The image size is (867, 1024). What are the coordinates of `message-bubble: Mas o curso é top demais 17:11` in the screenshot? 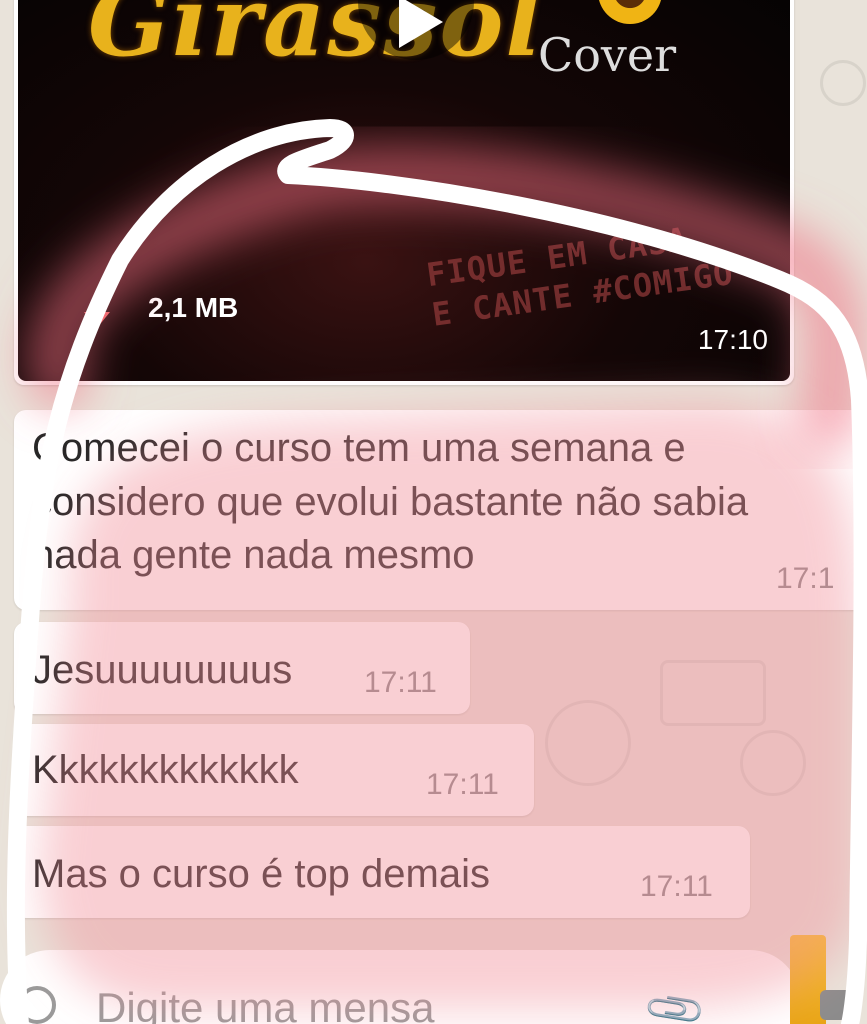 It's located at (382, 872).